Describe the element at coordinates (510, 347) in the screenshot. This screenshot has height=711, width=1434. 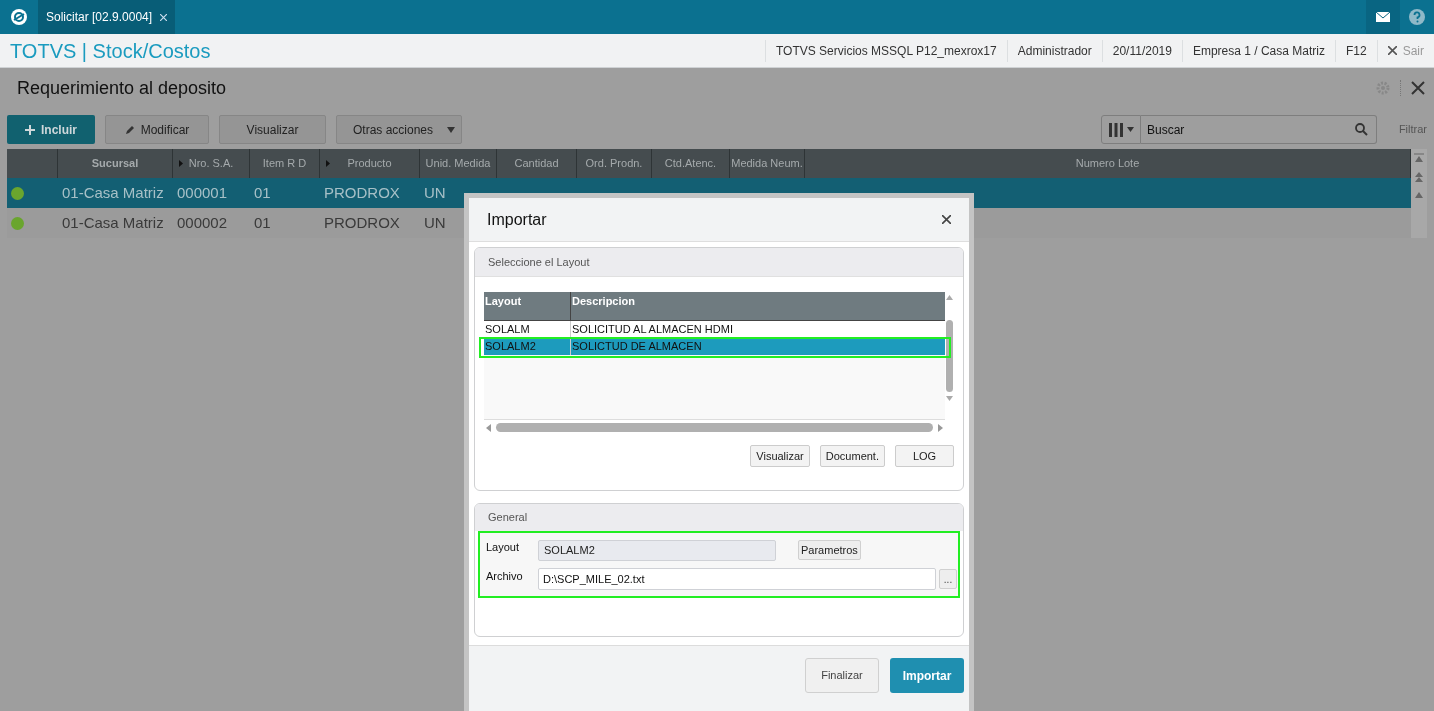
I see `table-cell-text: SOLALM2` at that location.